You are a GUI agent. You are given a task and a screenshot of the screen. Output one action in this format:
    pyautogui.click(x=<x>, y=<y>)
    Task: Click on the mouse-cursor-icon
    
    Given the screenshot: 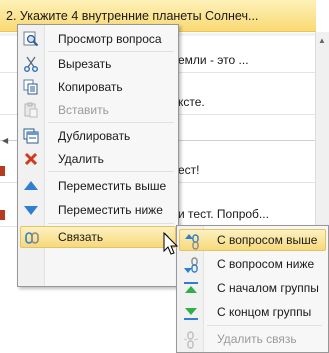 What is the action you would take?
    pyautogui.click(x=171, y=243)
    